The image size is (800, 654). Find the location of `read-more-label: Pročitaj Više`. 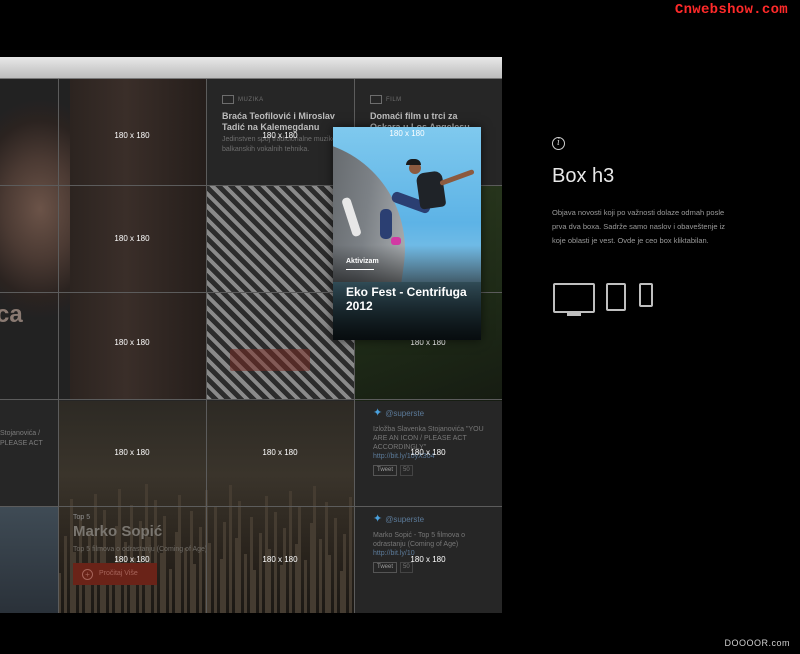

read-more-label: Pročitaj Više is located at coordinates (118, 573).